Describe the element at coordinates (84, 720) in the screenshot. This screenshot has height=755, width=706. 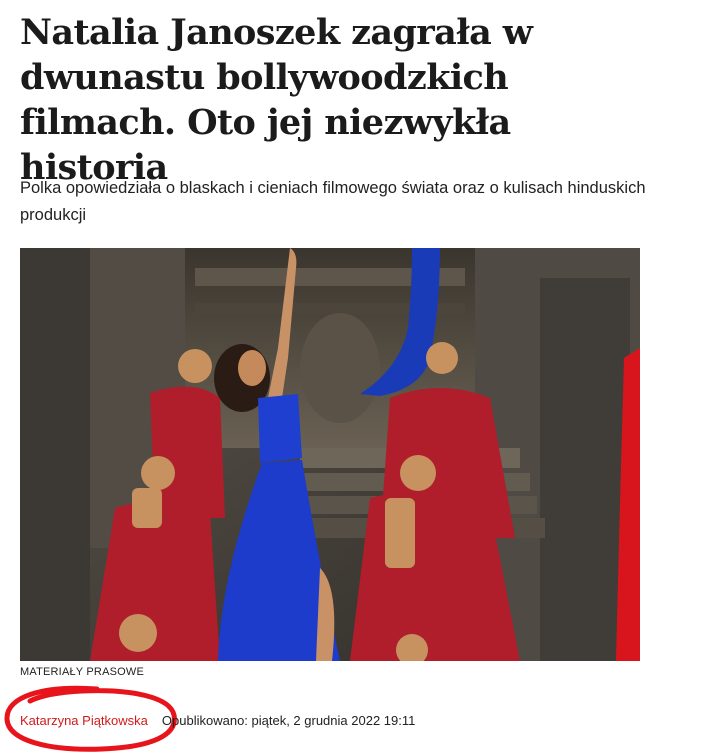
I see `author-link: Katarzyna Piątkowska` at that location.